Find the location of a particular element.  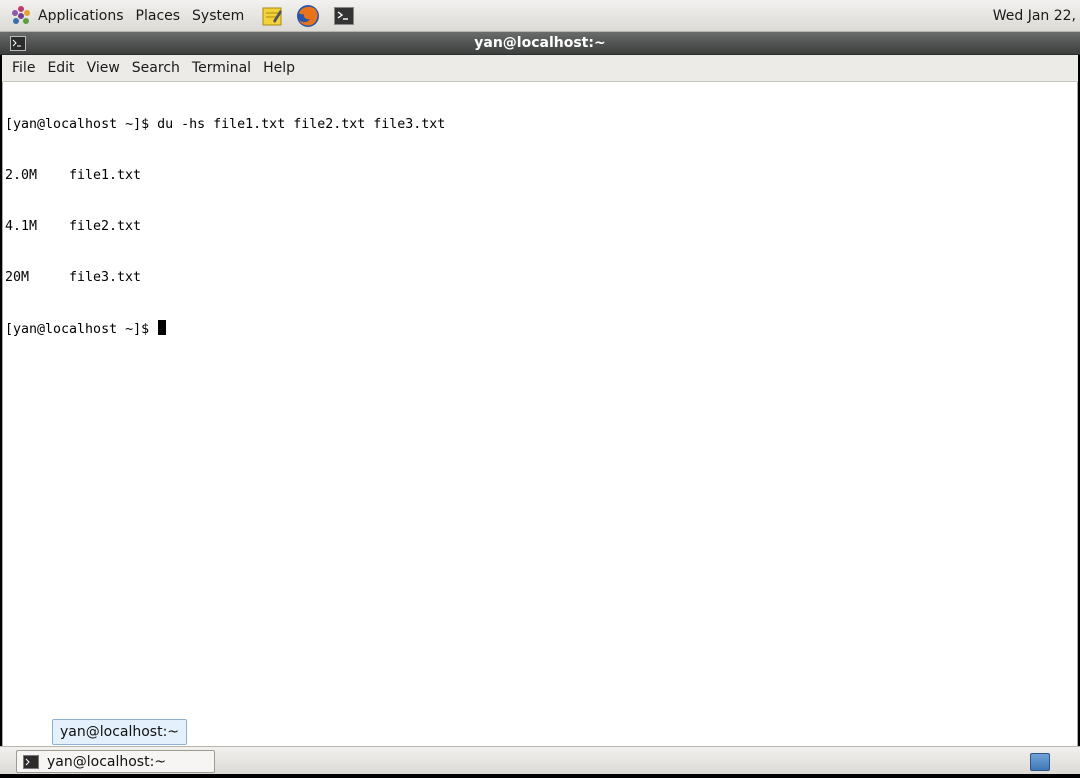

notes-launcher is located at coordinates (272, 16).